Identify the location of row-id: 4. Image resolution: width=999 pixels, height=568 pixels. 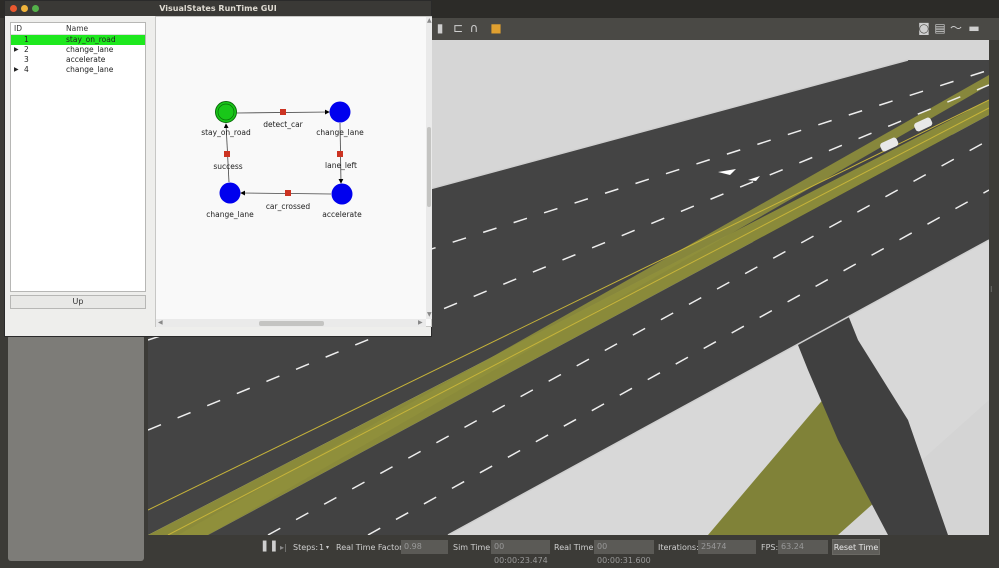
(26, 69).